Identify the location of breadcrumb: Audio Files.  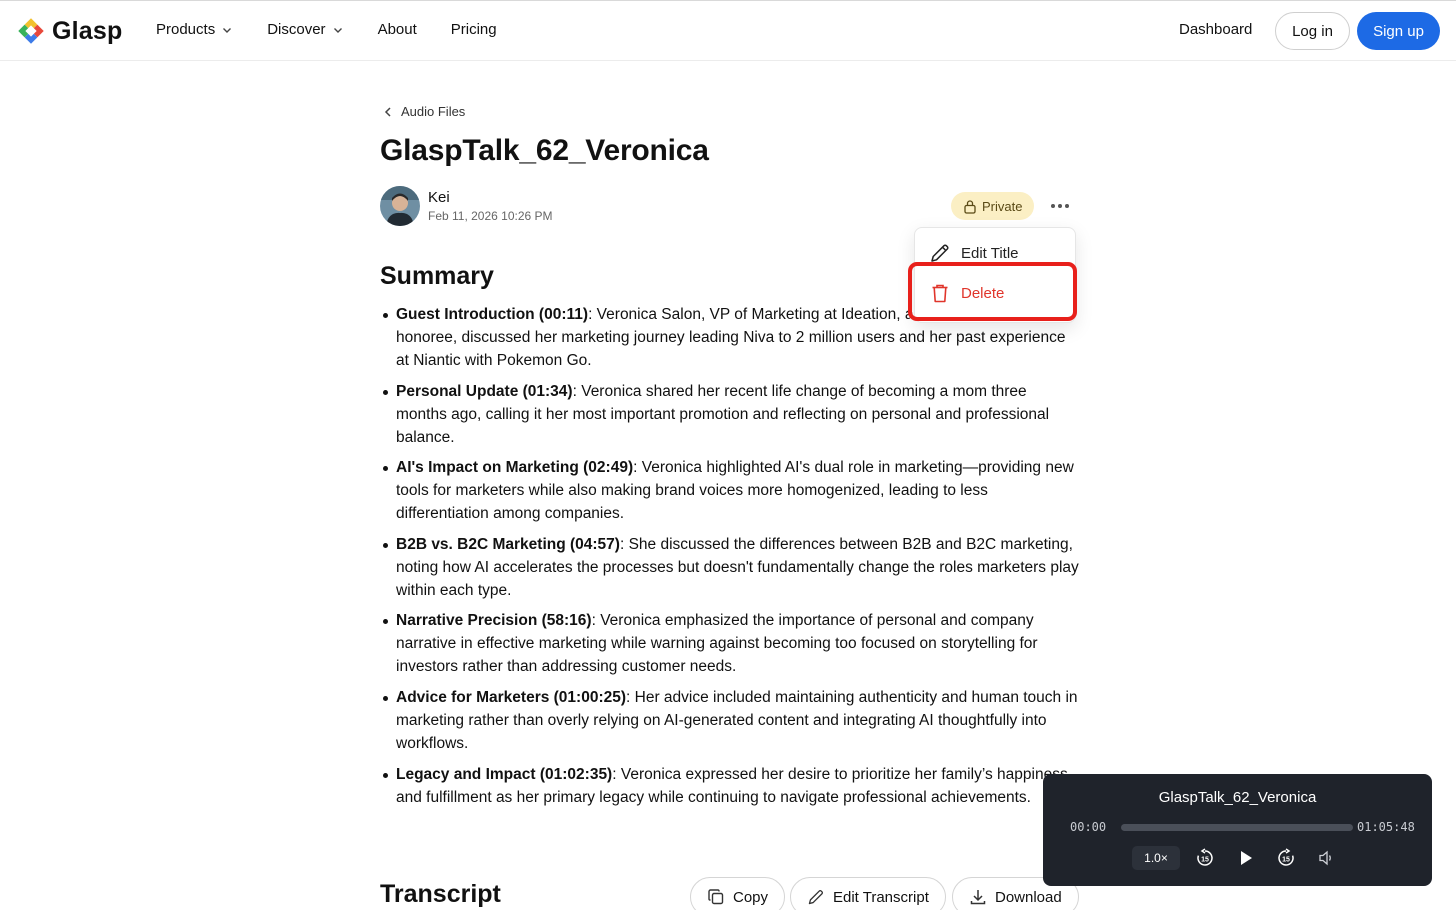
(424, 111).